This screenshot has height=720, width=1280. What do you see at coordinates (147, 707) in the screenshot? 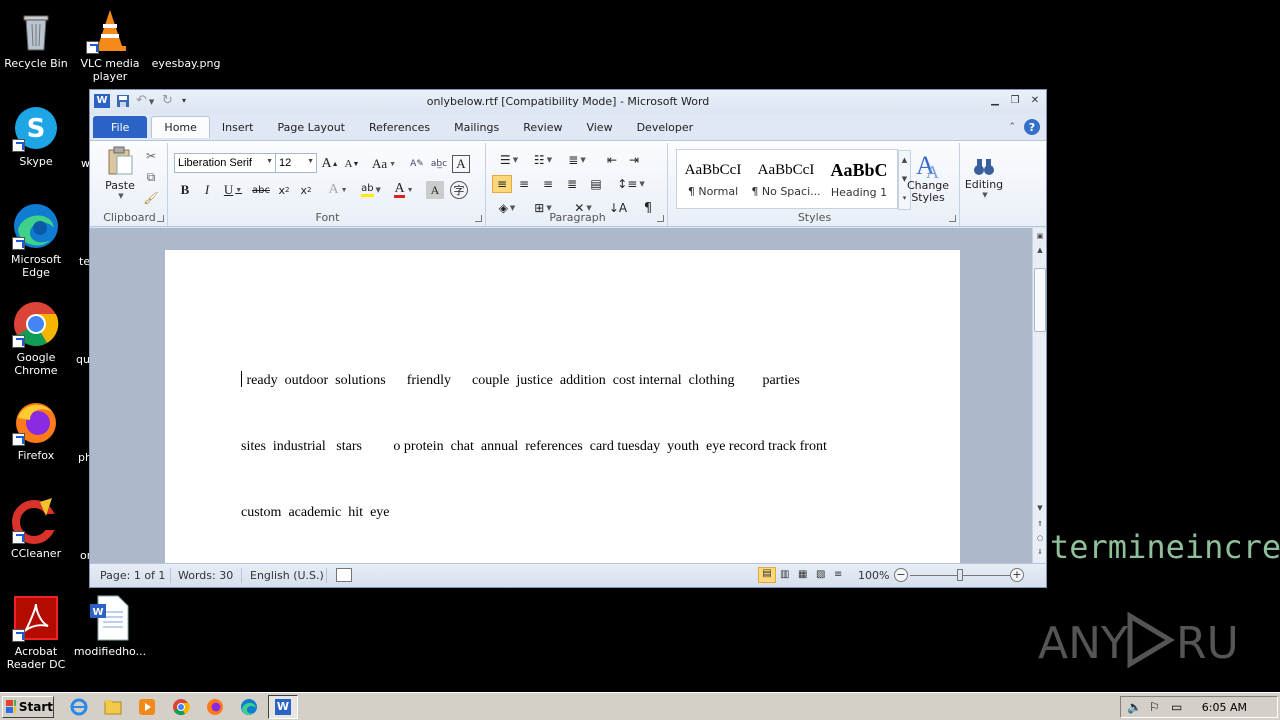
I see `media-player-icon` at bounding box center [147, 707].